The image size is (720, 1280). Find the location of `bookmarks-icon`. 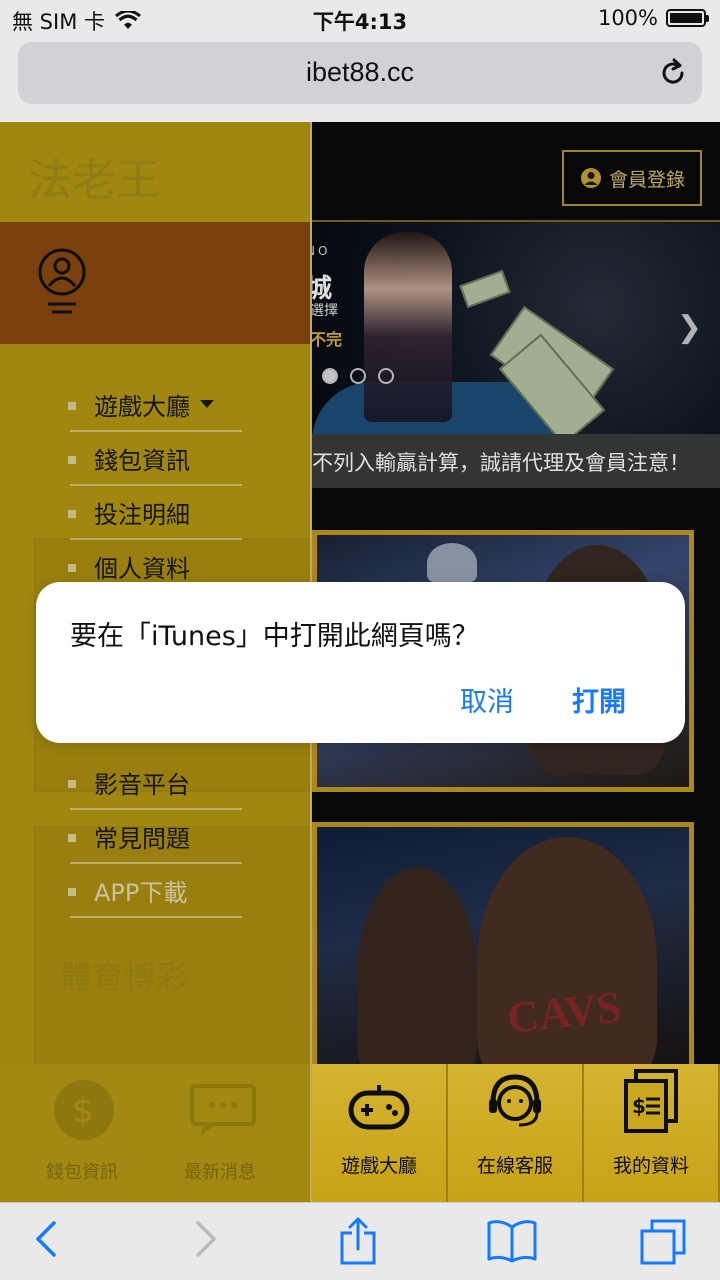

bookmarks-icon is located at coordinates (512, 1241).